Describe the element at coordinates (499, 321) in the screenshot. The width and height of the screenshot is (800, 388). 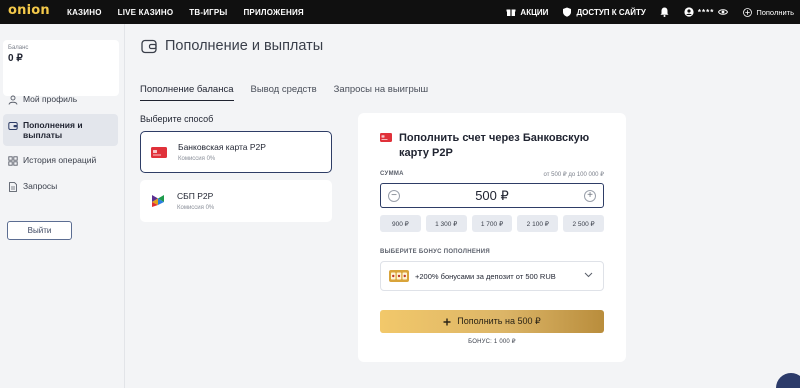
I see `deposit-button-label: Пополнить на 500 ₽` at that location.